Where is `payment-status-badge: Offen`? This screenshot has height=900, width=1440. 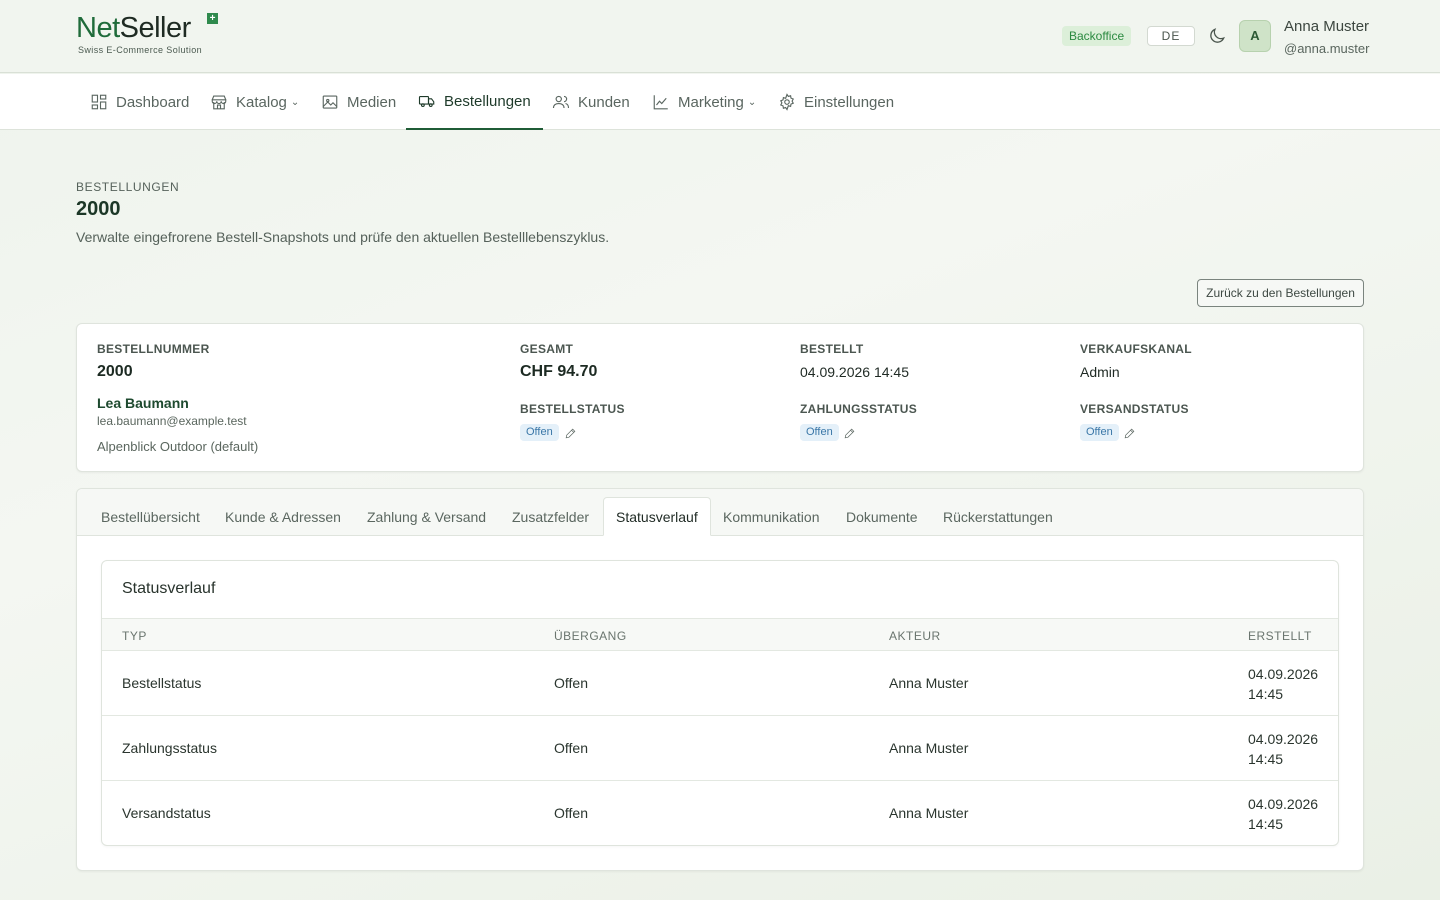 payment-status-badge: Offen is located at coordinates (819, 432).